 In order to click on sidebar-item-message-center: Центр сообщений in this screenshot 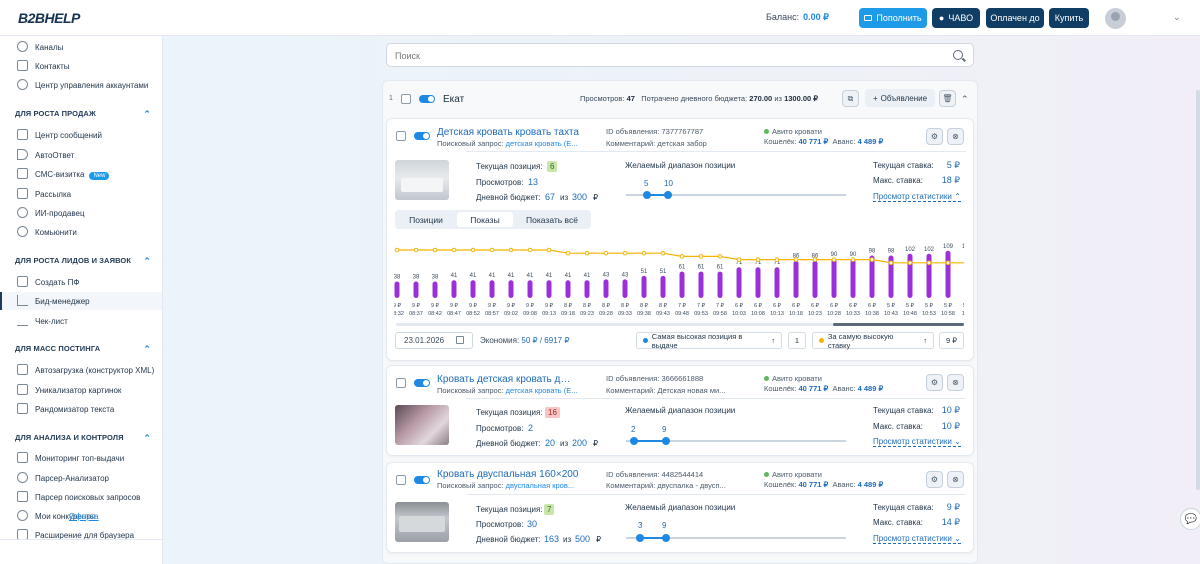, I will do `click(81, 135)`.